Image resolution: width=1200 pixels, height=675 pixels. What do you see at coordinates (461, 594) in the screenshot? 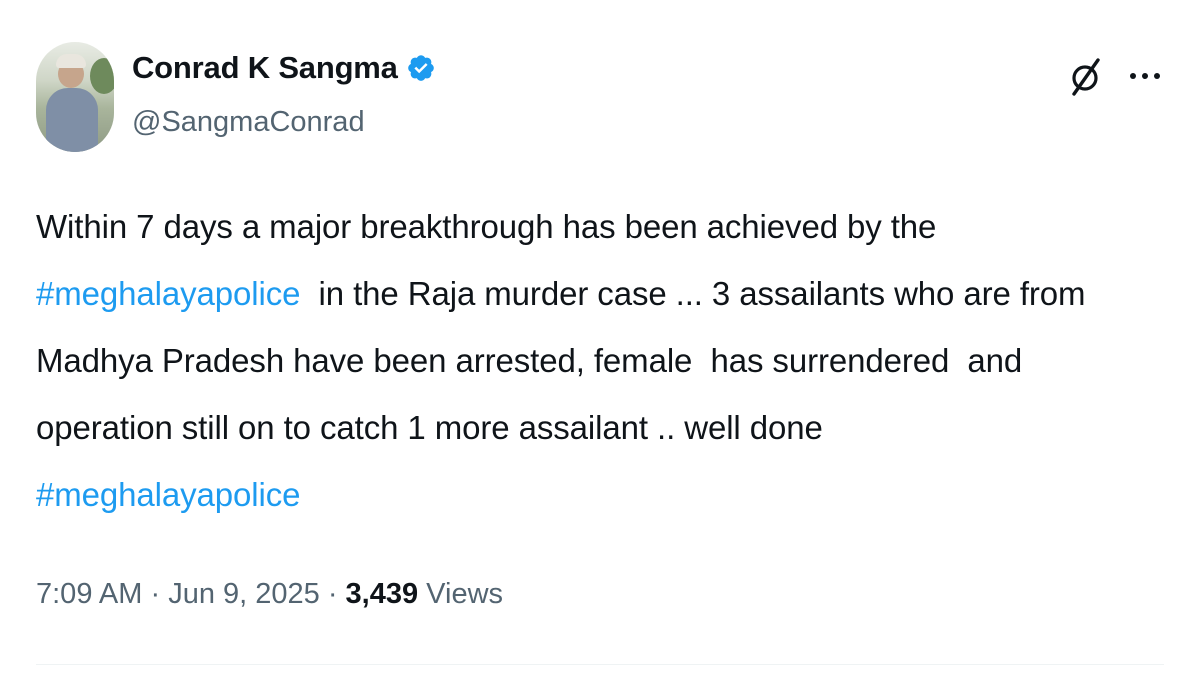
I see `views-label: Views` at bounding box center [461, 594].